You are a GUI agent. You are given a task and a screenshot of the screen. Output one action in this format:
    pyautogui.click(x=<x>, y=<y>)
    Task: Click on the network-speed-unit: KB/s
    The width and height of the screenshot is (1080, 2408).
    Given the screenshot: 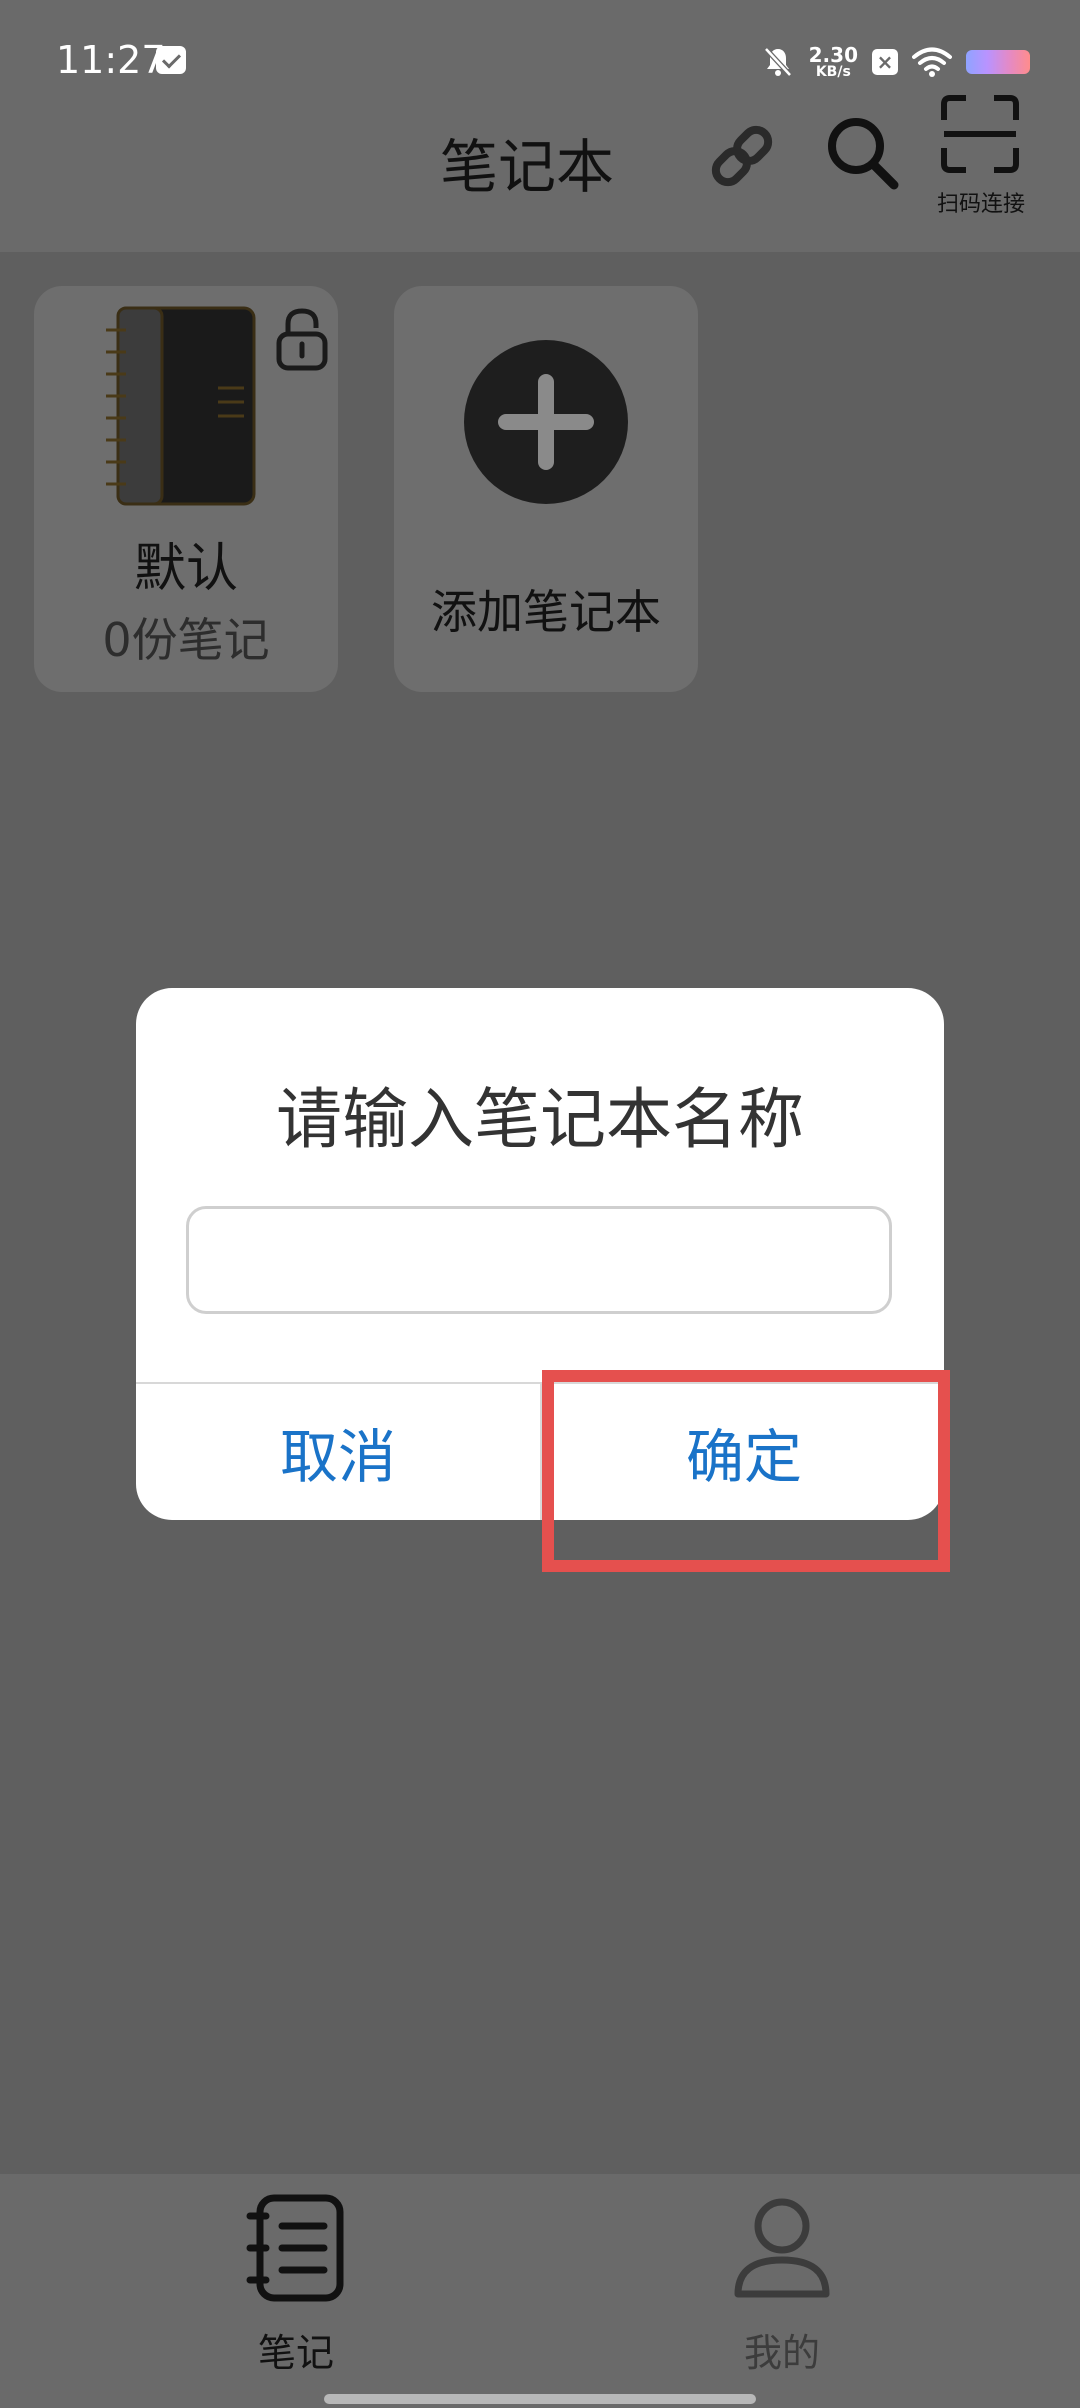 What is the action you would take?
    pyautogui.click(x=833, y=72)
    